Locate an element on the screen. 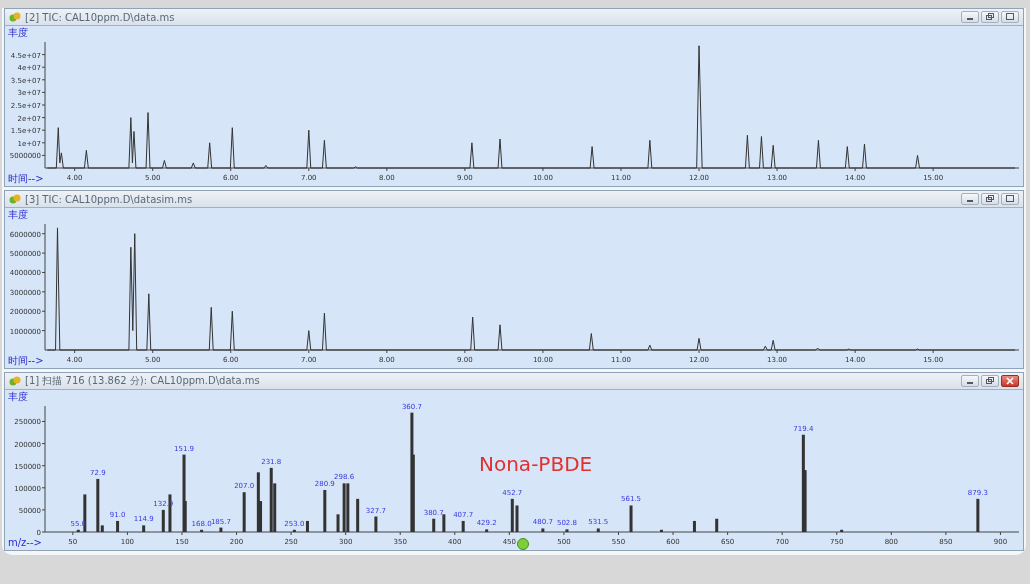 The image size is (1030, 584). annotation-text: Nona-PBDE is located at coordinates (536, 464).